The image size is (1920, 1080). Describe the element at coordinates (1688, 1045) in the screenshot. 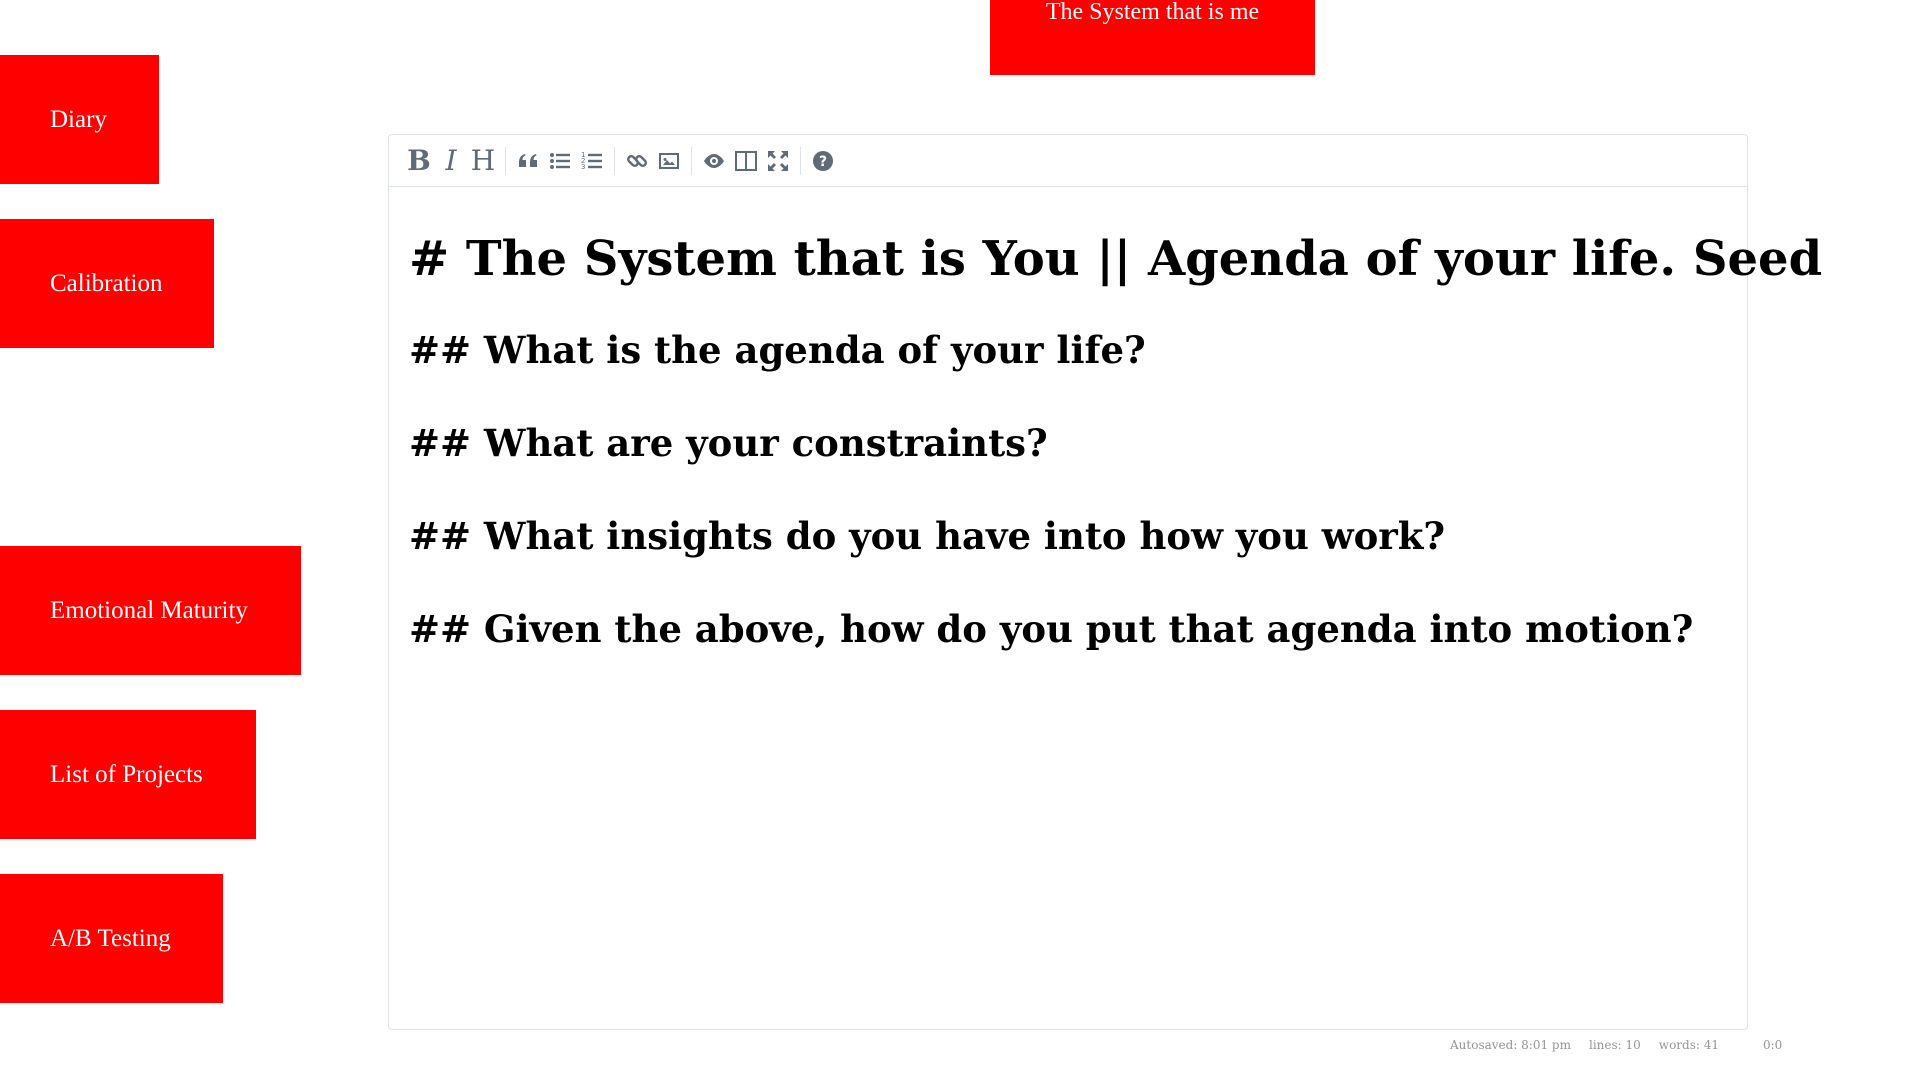

I see `word-count: words: 41` at that location.